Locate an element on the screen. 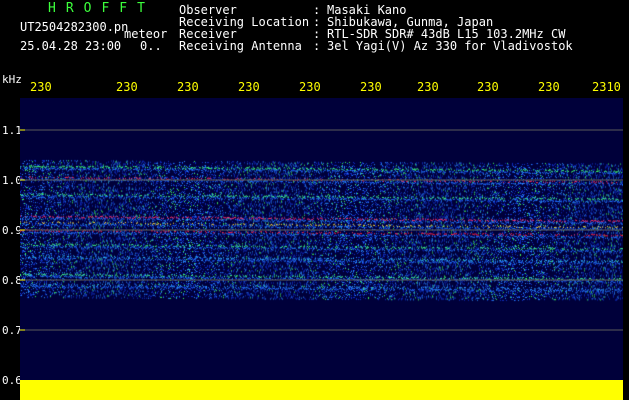  antenna-label: Receiving Antenna is located at coordinates (240, 46).